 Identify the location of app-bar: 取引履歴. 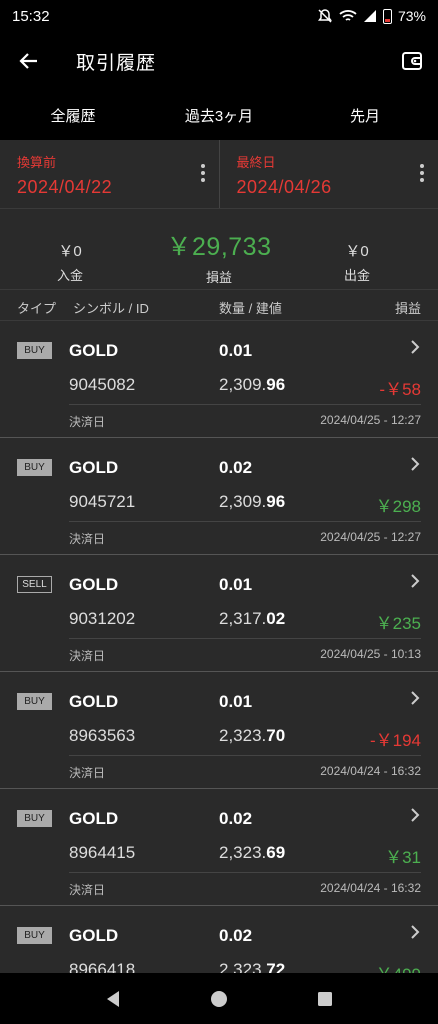
(219, 61).